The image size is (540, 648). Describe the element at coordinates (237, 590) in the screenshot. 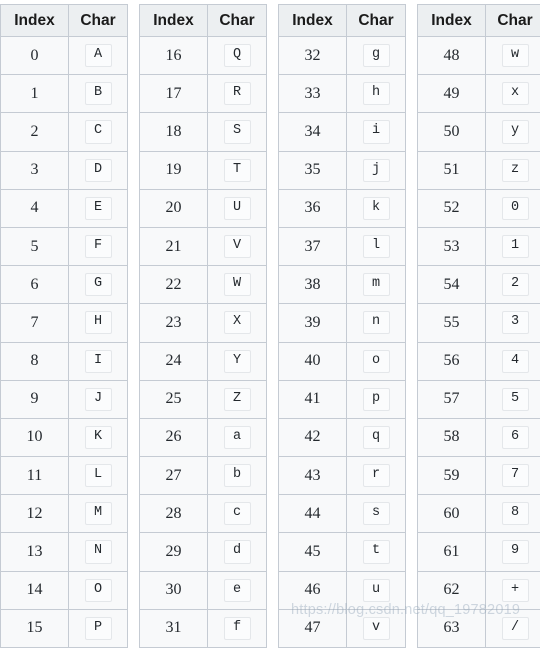

I see `cell-char: e` at that location.